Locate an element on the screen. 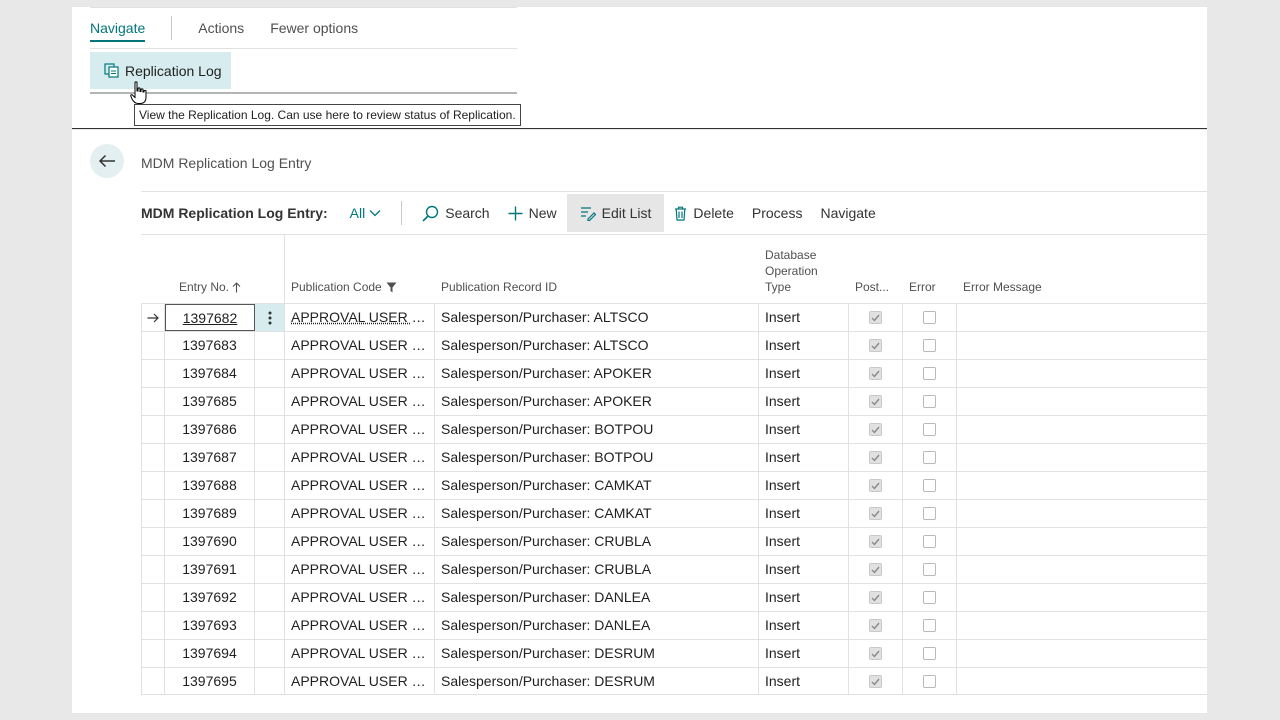  edit-list-button: Edit List is located at coordinates (615, 213).